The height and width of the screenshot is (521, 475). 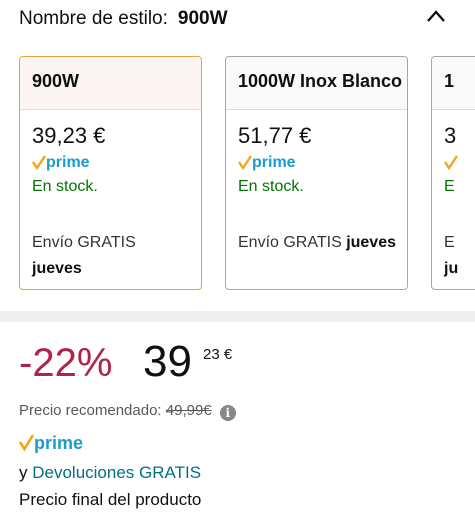 I want to click on rrp-value: 49,99€, so click(x=188, y=410).